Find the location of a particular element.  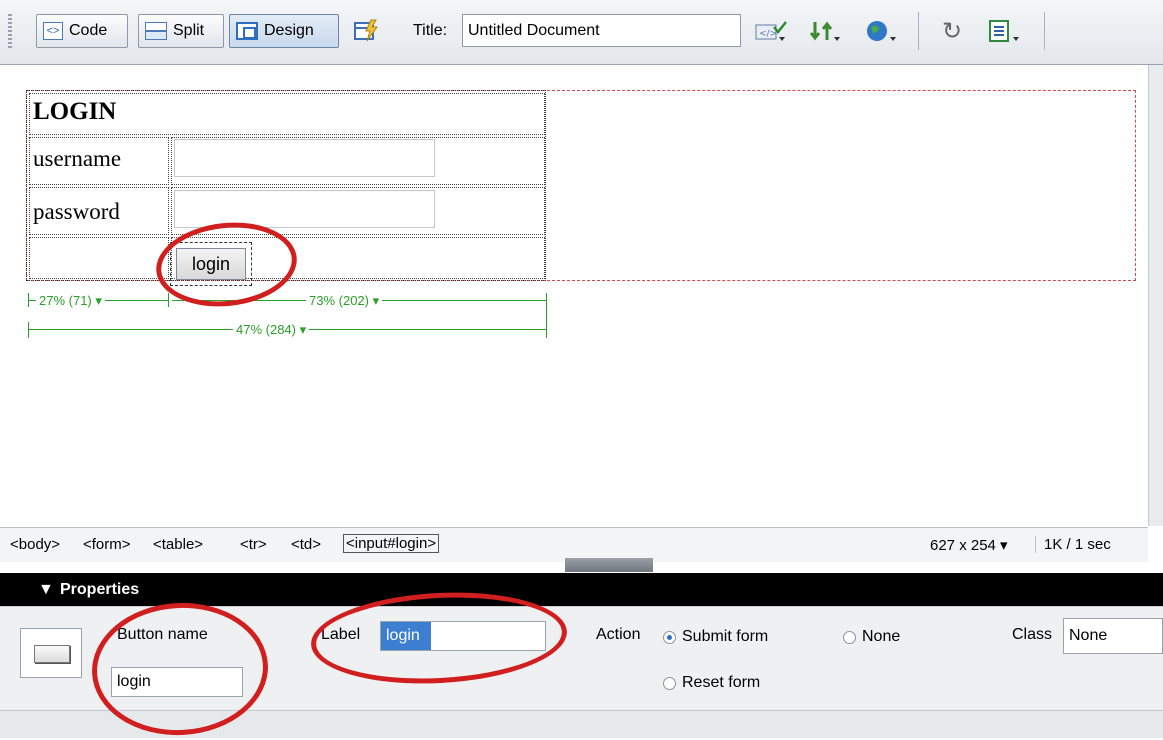

password-field is located at coordinates (304, 209).